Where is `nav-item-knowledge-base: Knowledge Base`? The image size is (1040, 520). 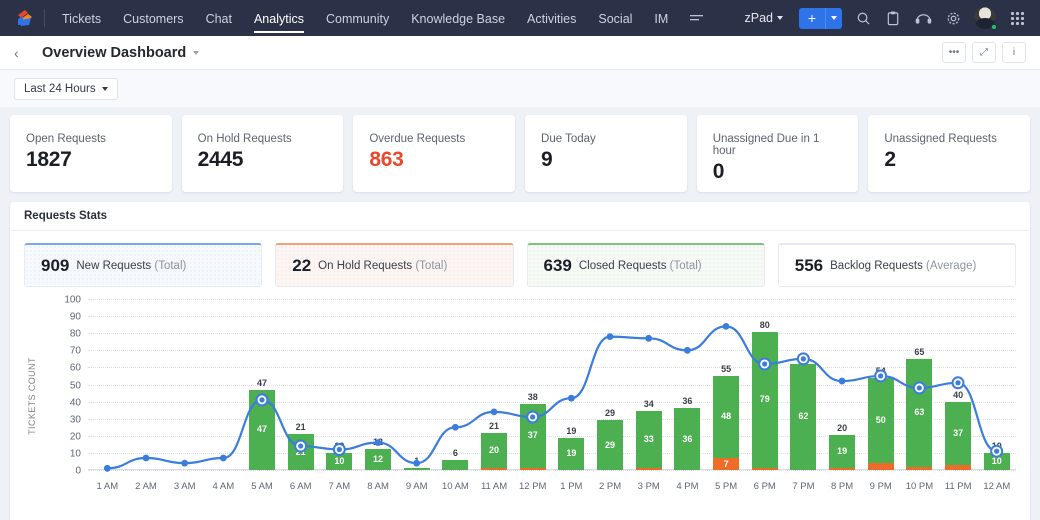 nav-item-knowledge-base: Knowledge Base is located at coordinates (458, 18).